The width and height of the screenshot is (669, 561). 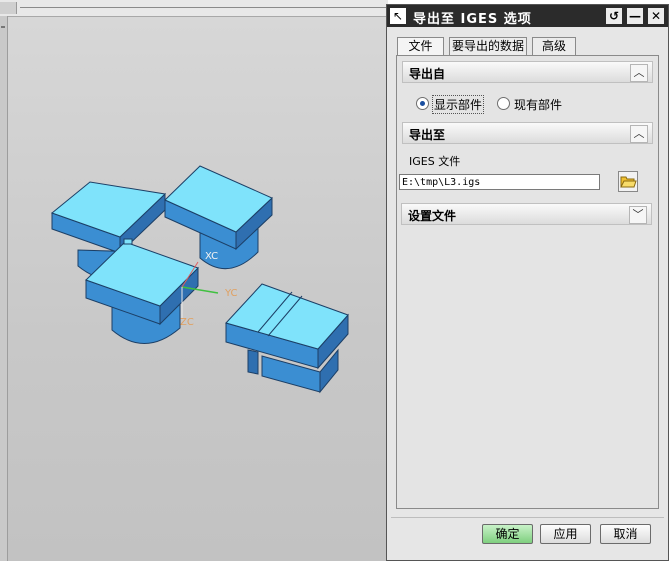 What do you see at coordinates (432, 216) in the screenshot?
I see `section-settings-file-title: 设置文件` at bounding box center [432, 216].